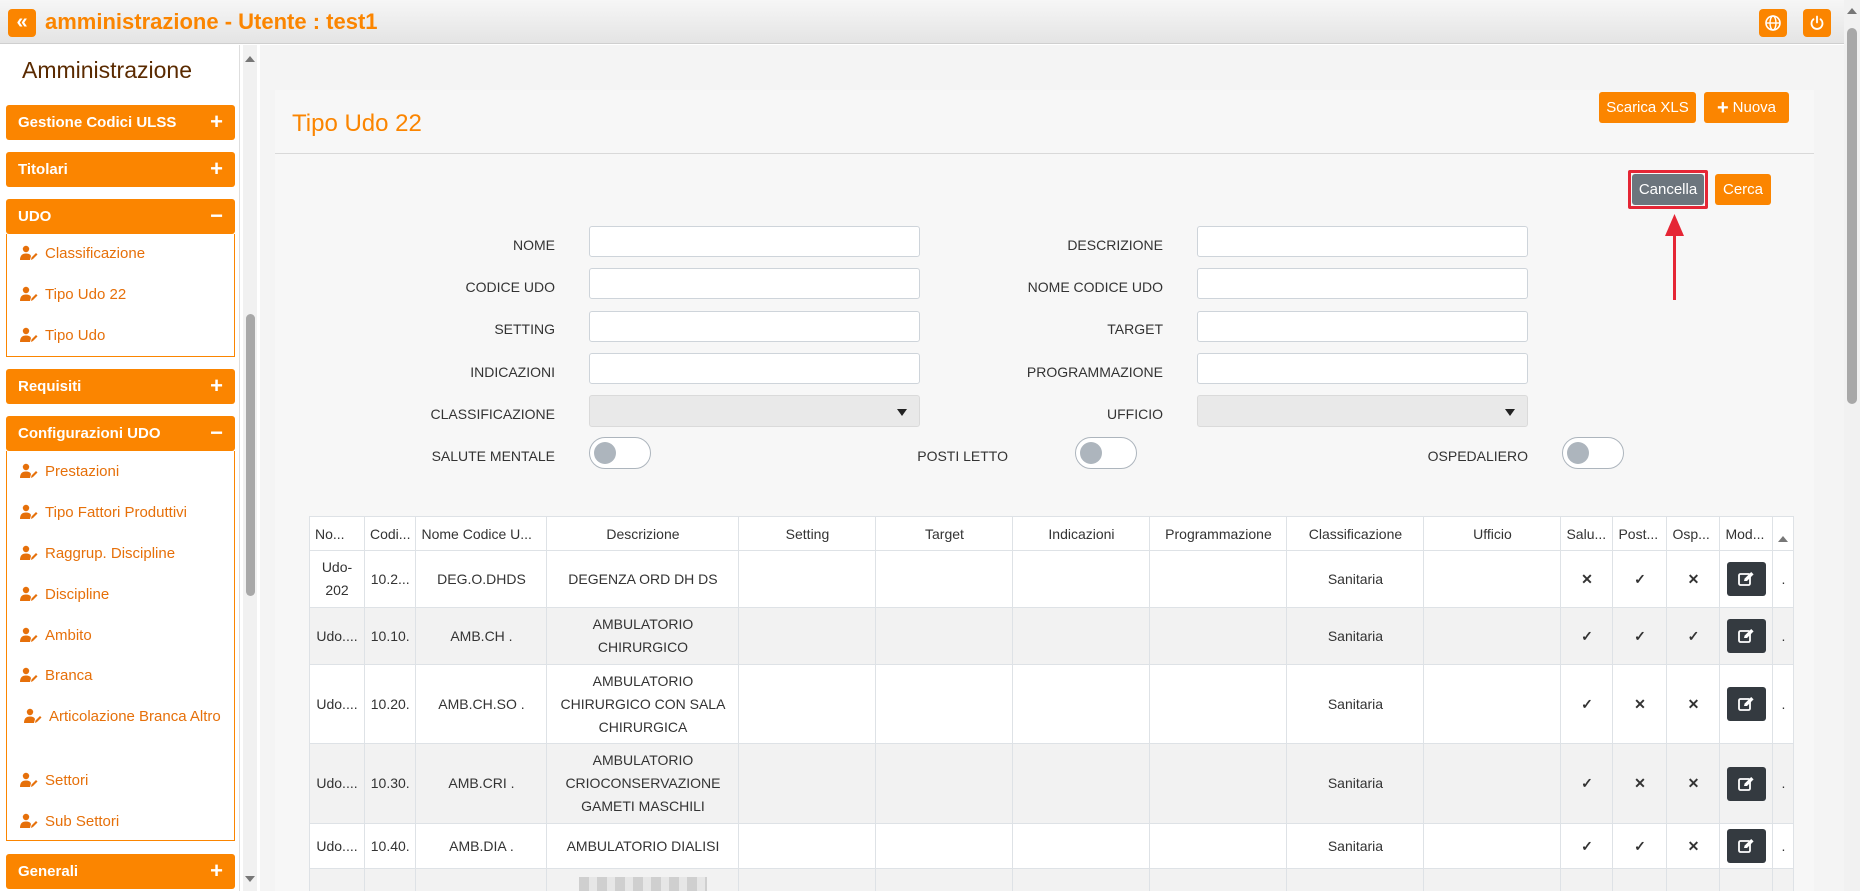 The image size is (1860, 891). Describe the element at coordinates (250, 879) in the screenshot. I see `scroll-down-arrow-icon` at that location.